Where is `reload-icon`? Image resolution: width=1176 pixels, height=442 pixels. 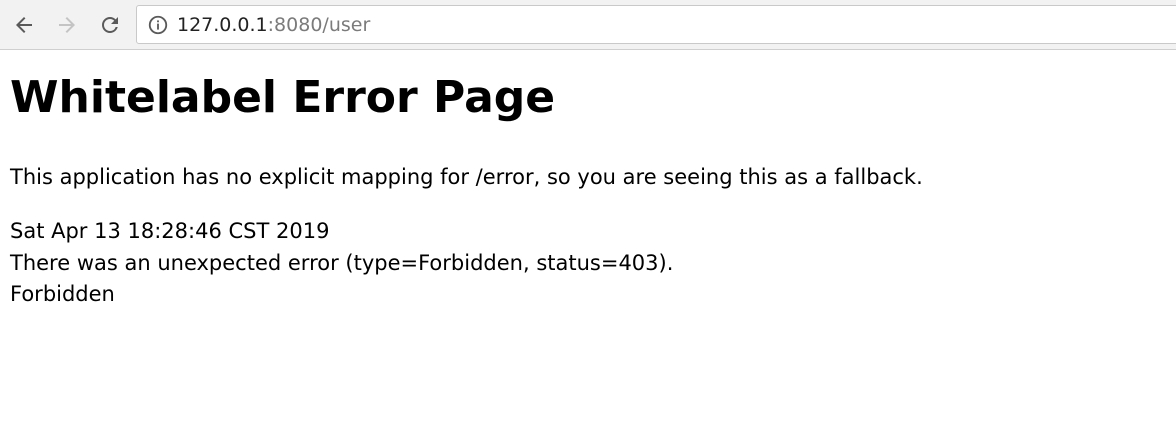 reload-icon is located at coordinates (110, 25).